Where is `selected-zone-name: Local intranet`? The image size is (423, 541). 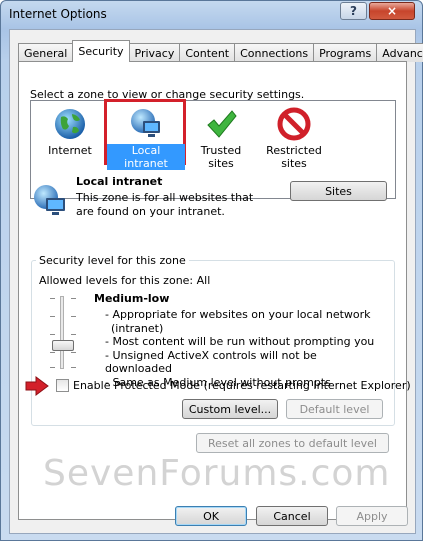
selected-zone-name: Local intranet is located at coordinates (119, 181).